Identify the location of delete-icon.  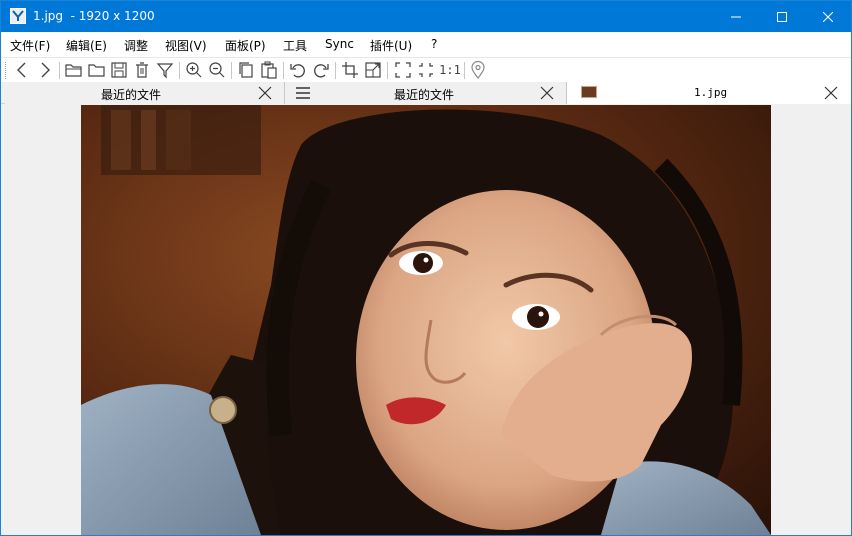
(142, 70).